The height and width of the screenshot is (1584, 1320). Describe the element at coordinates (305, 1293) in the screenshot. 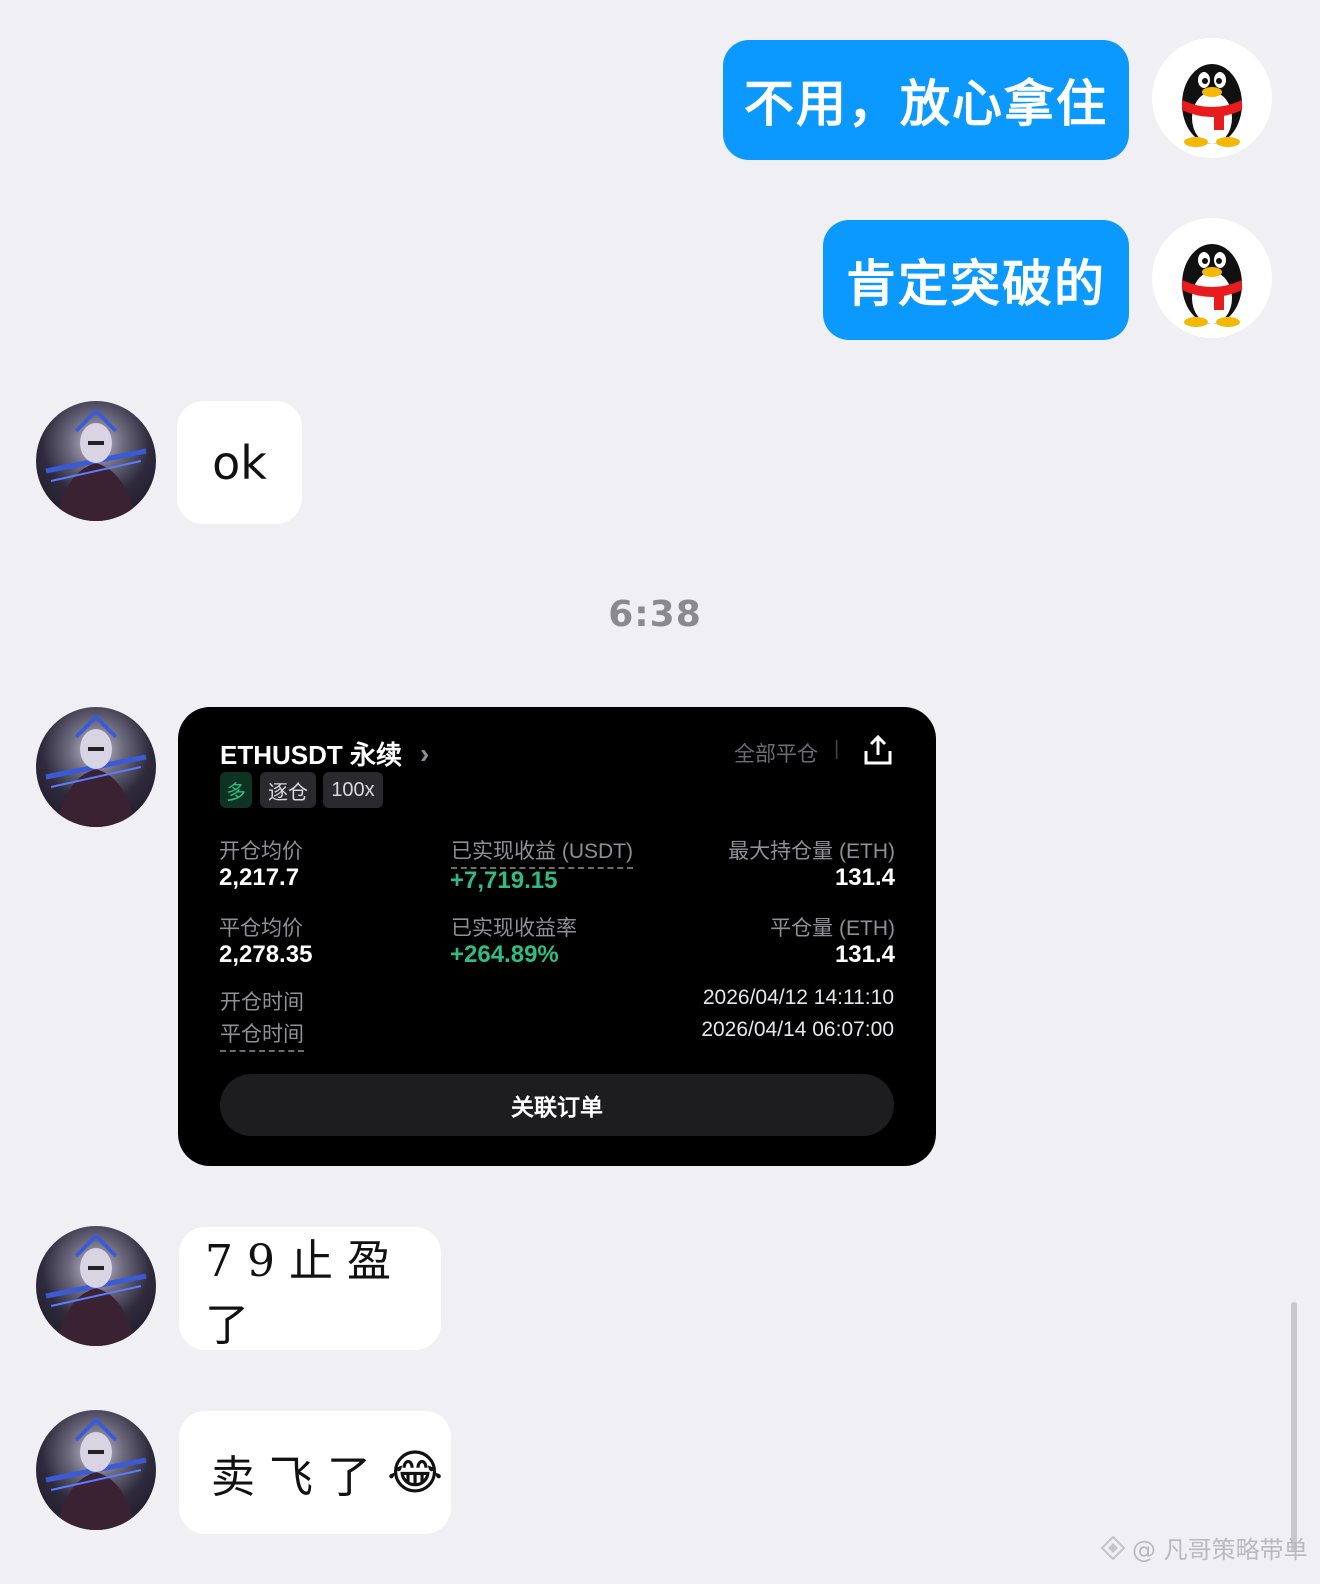

I see `message-text: 79止盈了` at that location.